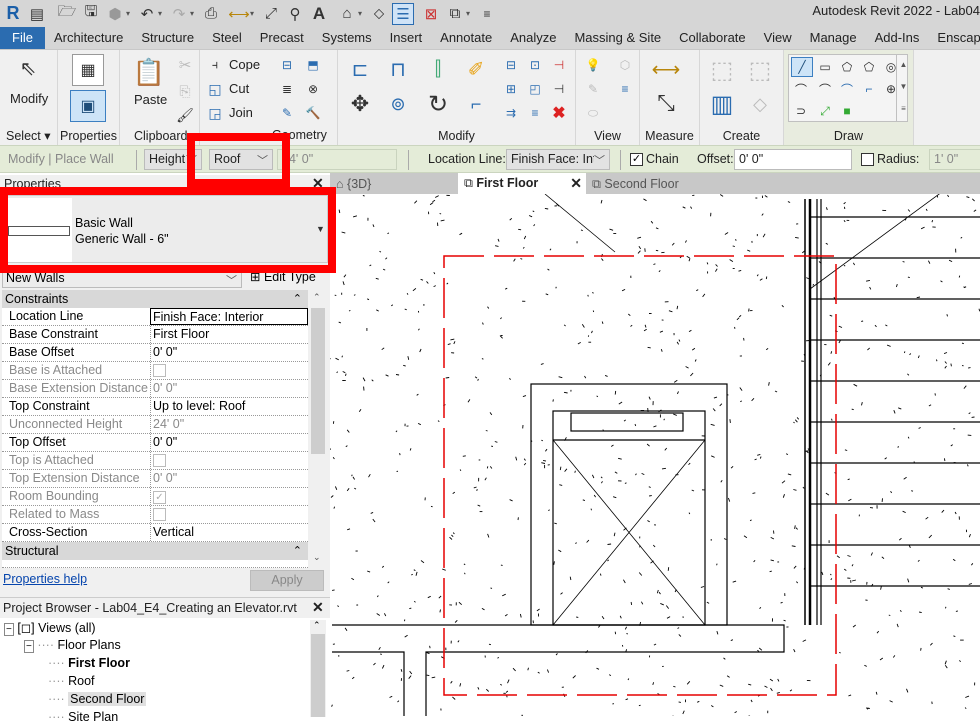  What do you see at coordinates (185, 65) in the screenshot?
I see `cut-clipboard-icon: ✂` at bounding box center [185, 65].